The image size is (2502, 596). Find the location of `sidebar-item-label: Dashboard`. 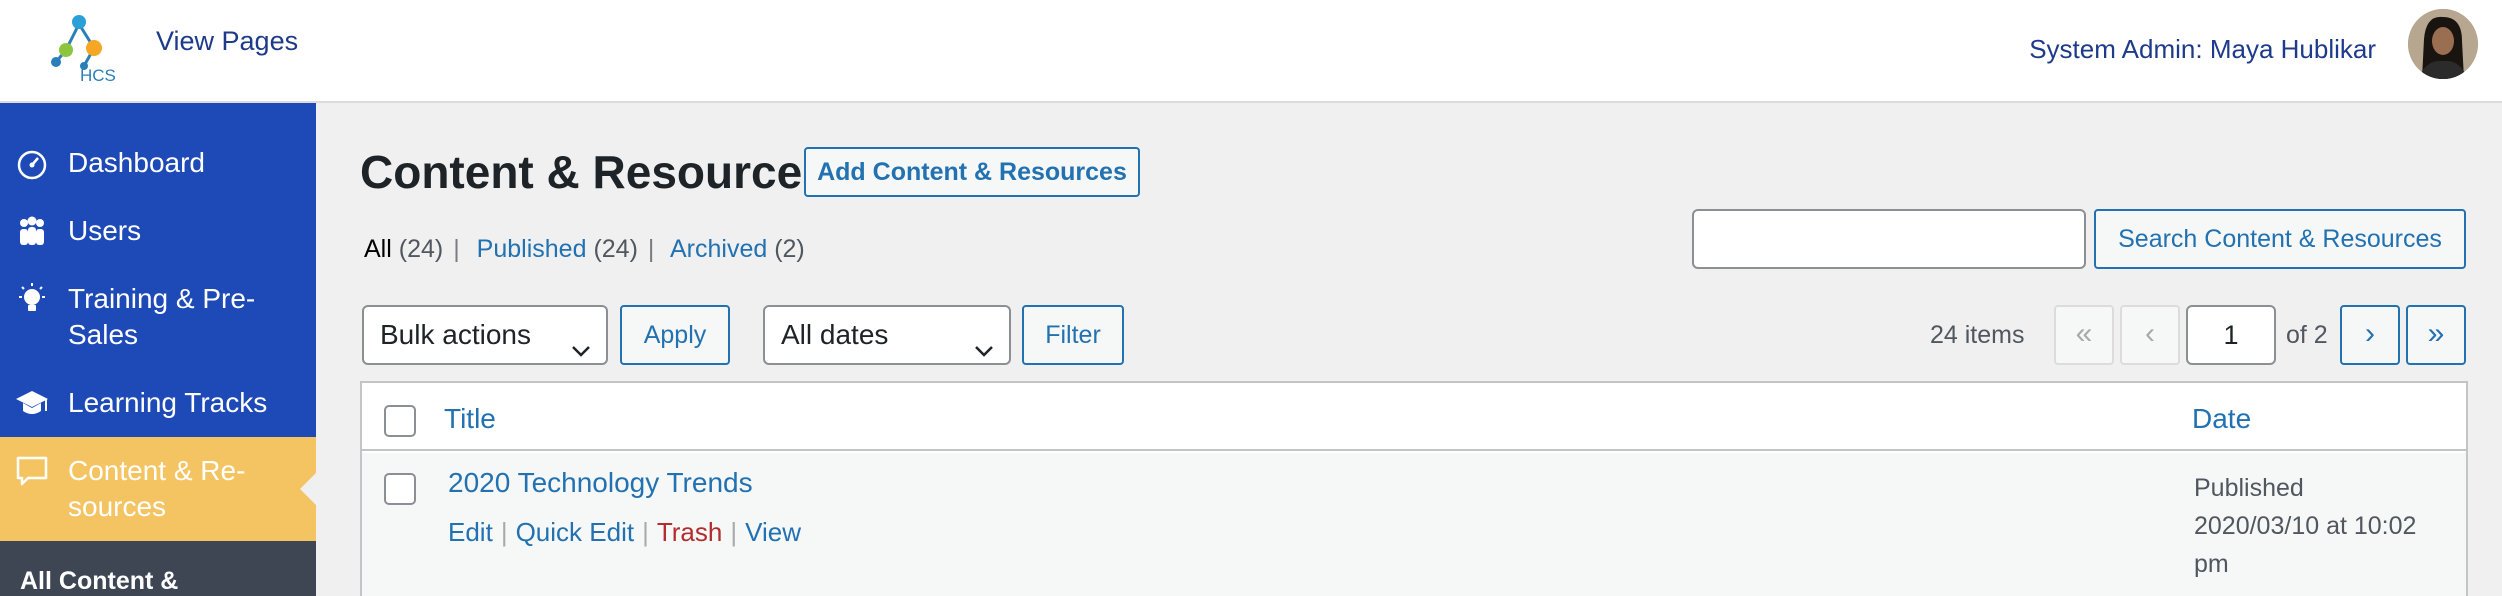

sidebar-item-label: Dashboard is located at coordinates (136, 162).